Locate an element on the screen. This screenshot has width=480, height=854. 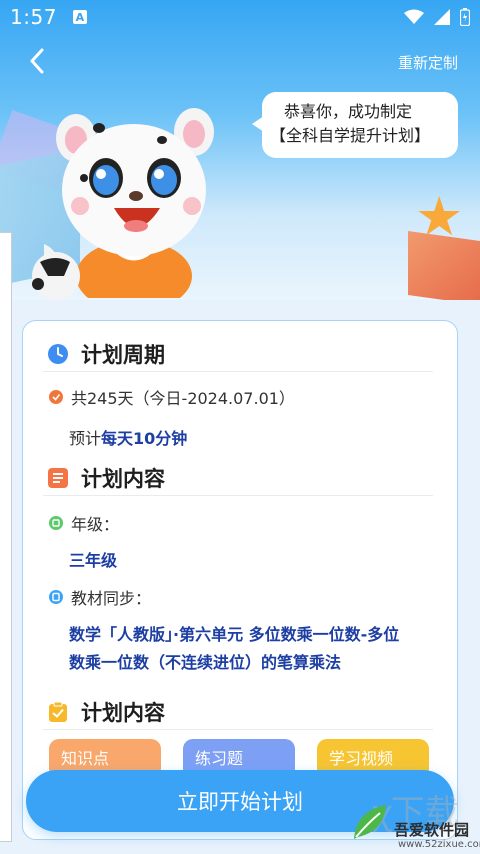
status-icons is located at coordinates (437, 17).